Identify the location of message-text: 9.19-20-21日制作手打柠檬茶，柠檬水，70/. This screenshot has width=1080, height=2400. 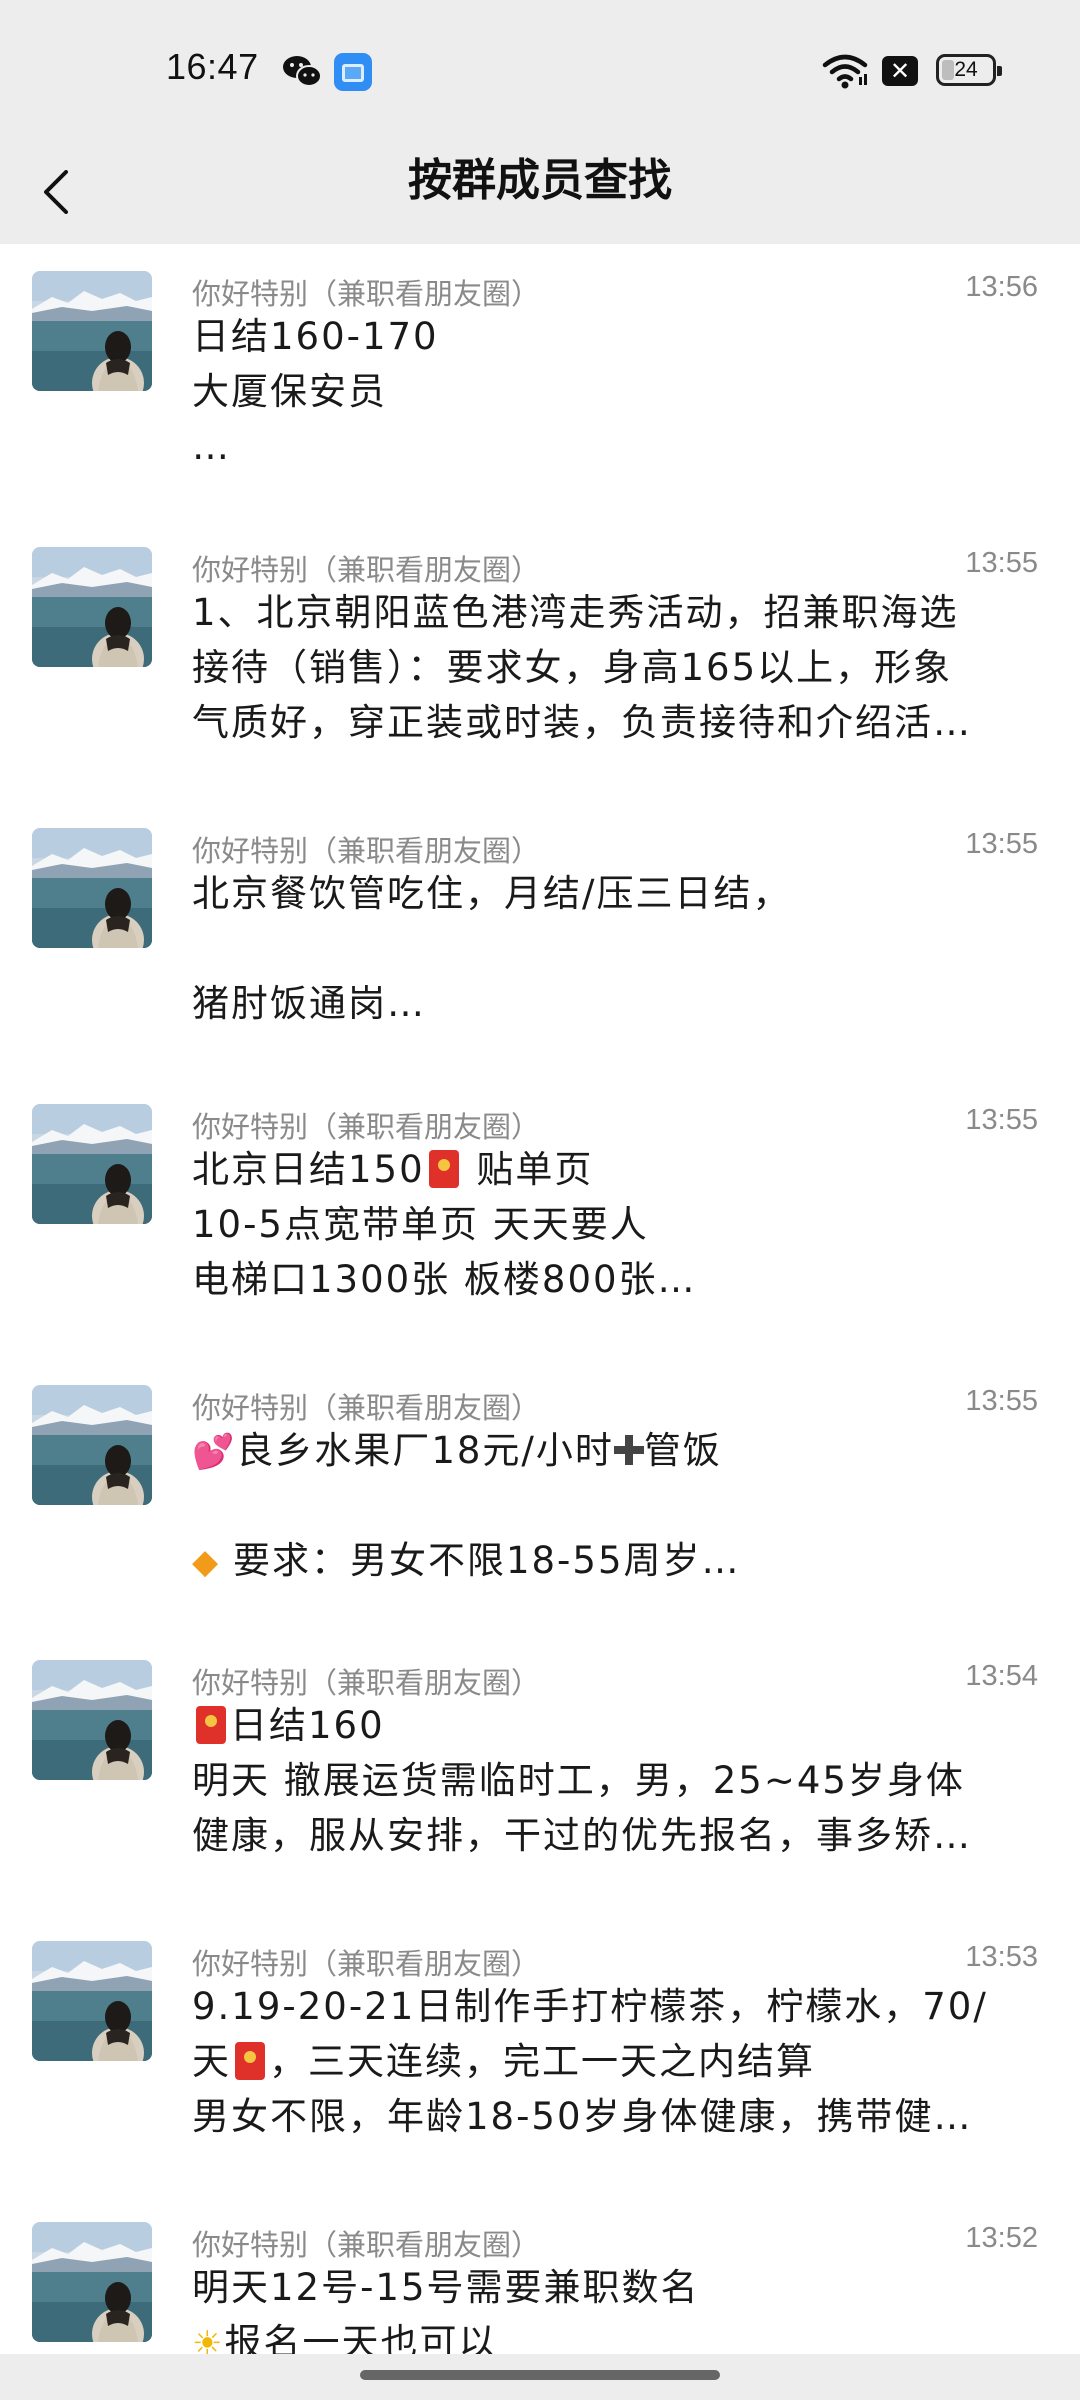
(590, 2006).